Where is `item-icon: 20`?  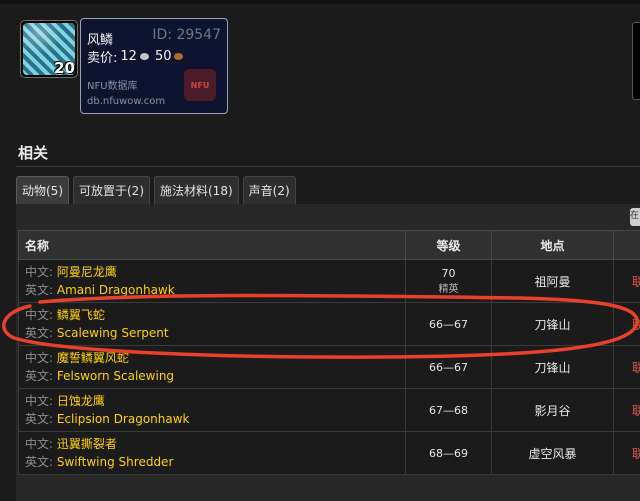
item-icon: 20 is located at coordinates (49, 49).